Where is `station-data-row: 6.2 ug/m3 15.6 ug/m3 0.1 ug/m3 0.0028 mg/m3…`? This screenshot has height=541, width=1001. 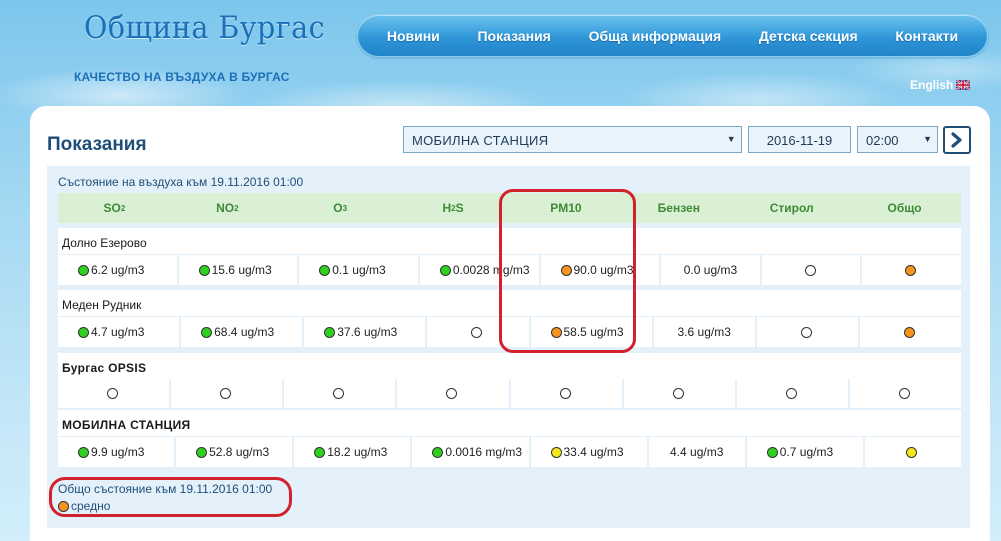
station-data-row: 6.2 ug/m3 15.6 ug/m3 0.1 ug/m3 0.0028 mg/m3… is located at coordinates (509, 270).